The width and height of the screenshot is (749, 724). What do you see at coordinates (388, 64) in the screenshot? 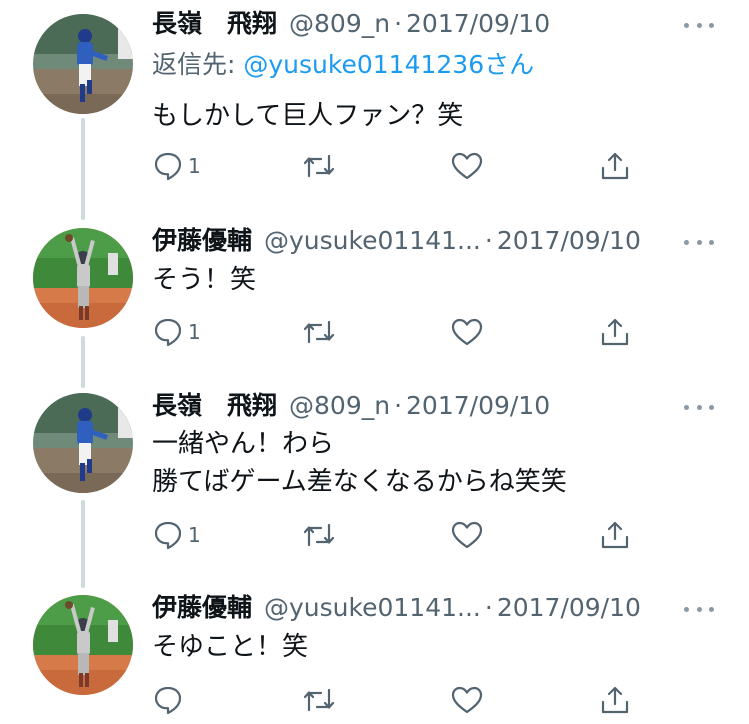
I see `reply-mention-link: @yusuke01141236さん` at bounding box center [388, 64].